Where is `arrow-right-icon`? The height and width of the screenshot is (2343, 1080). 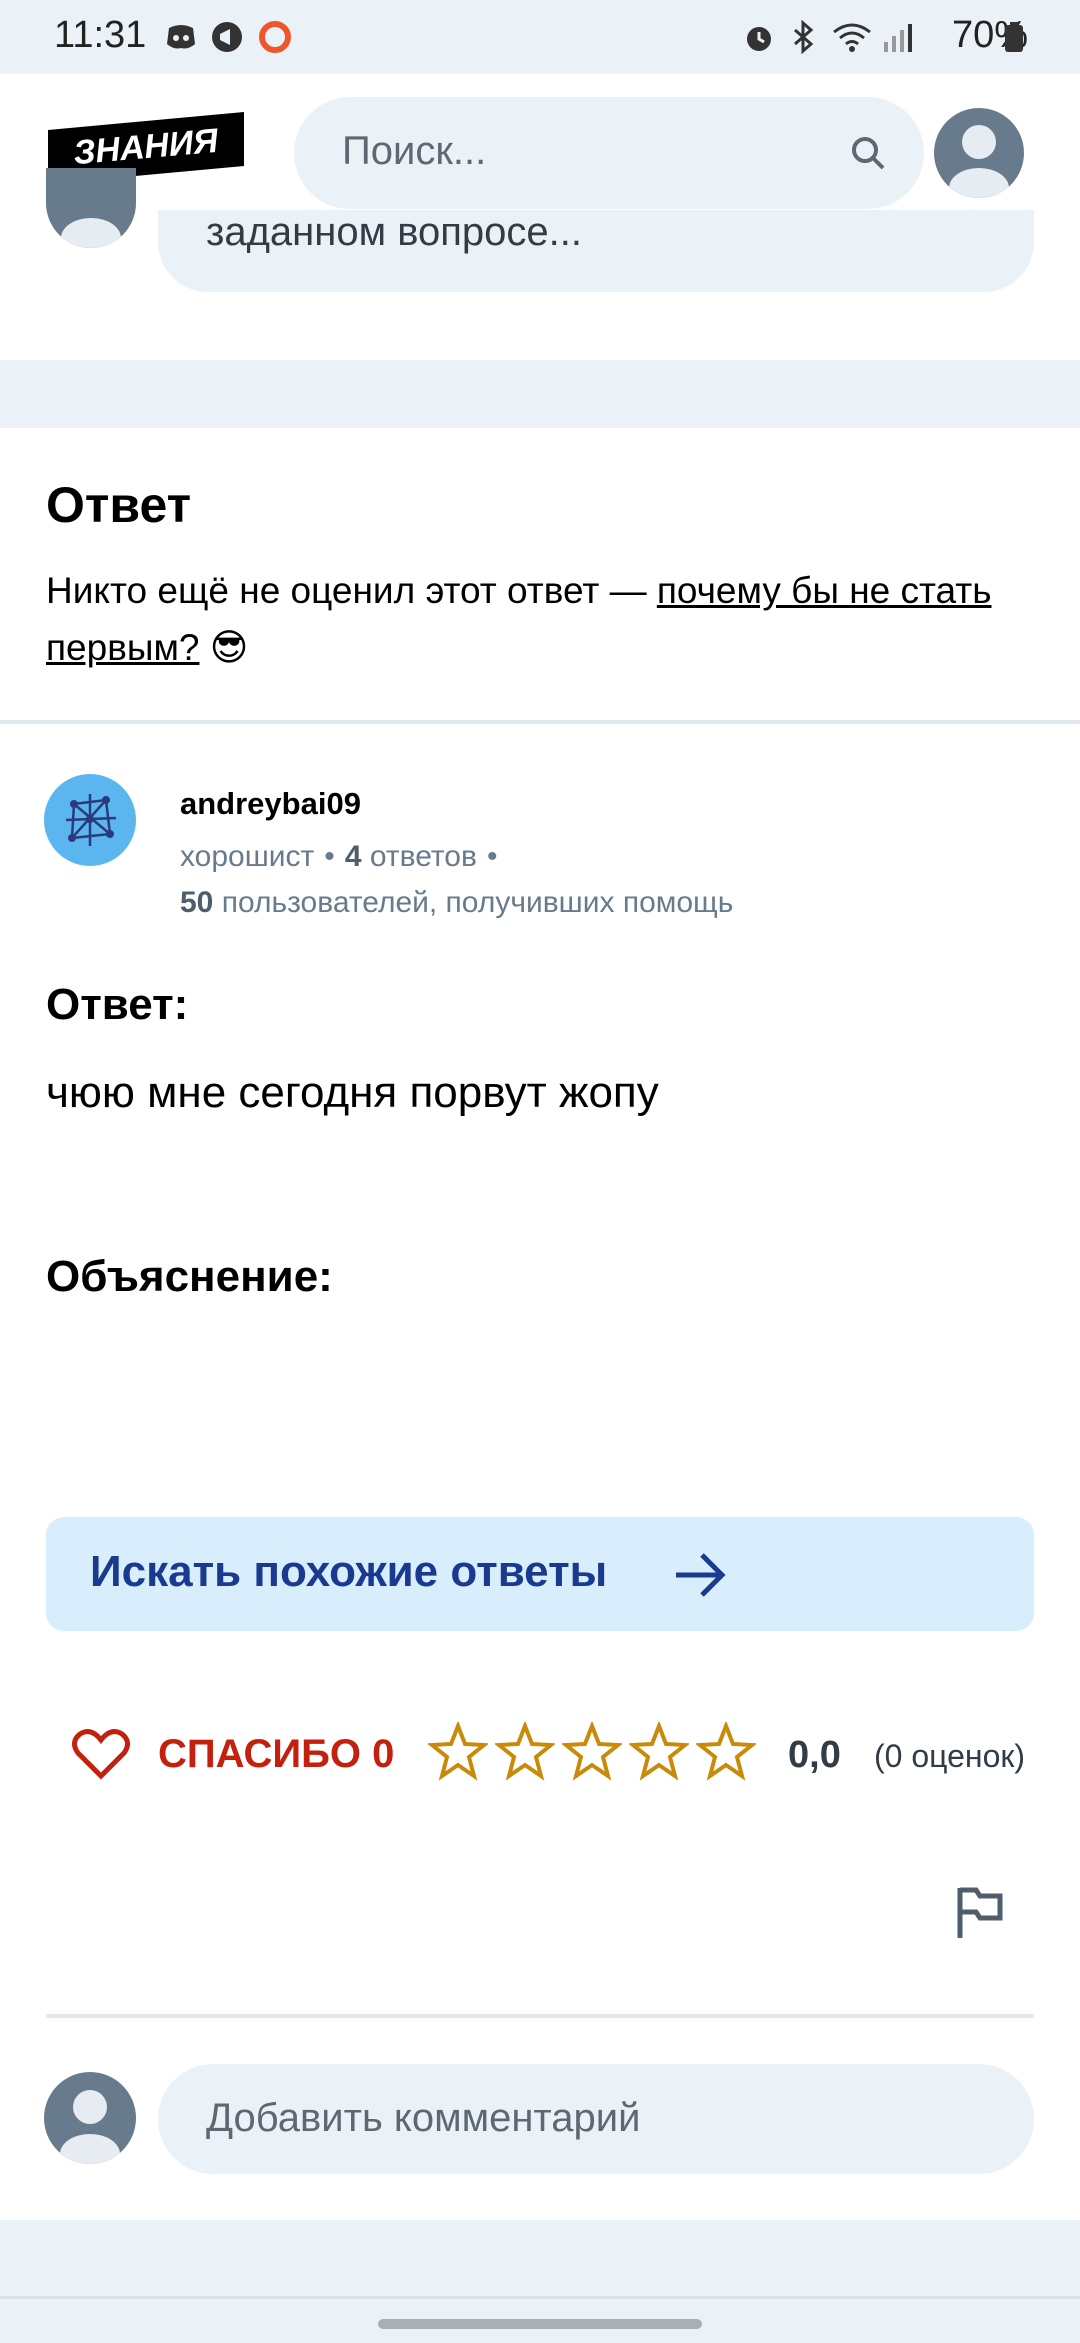
arrow-right-icon is located at coordinates (701, 1575).